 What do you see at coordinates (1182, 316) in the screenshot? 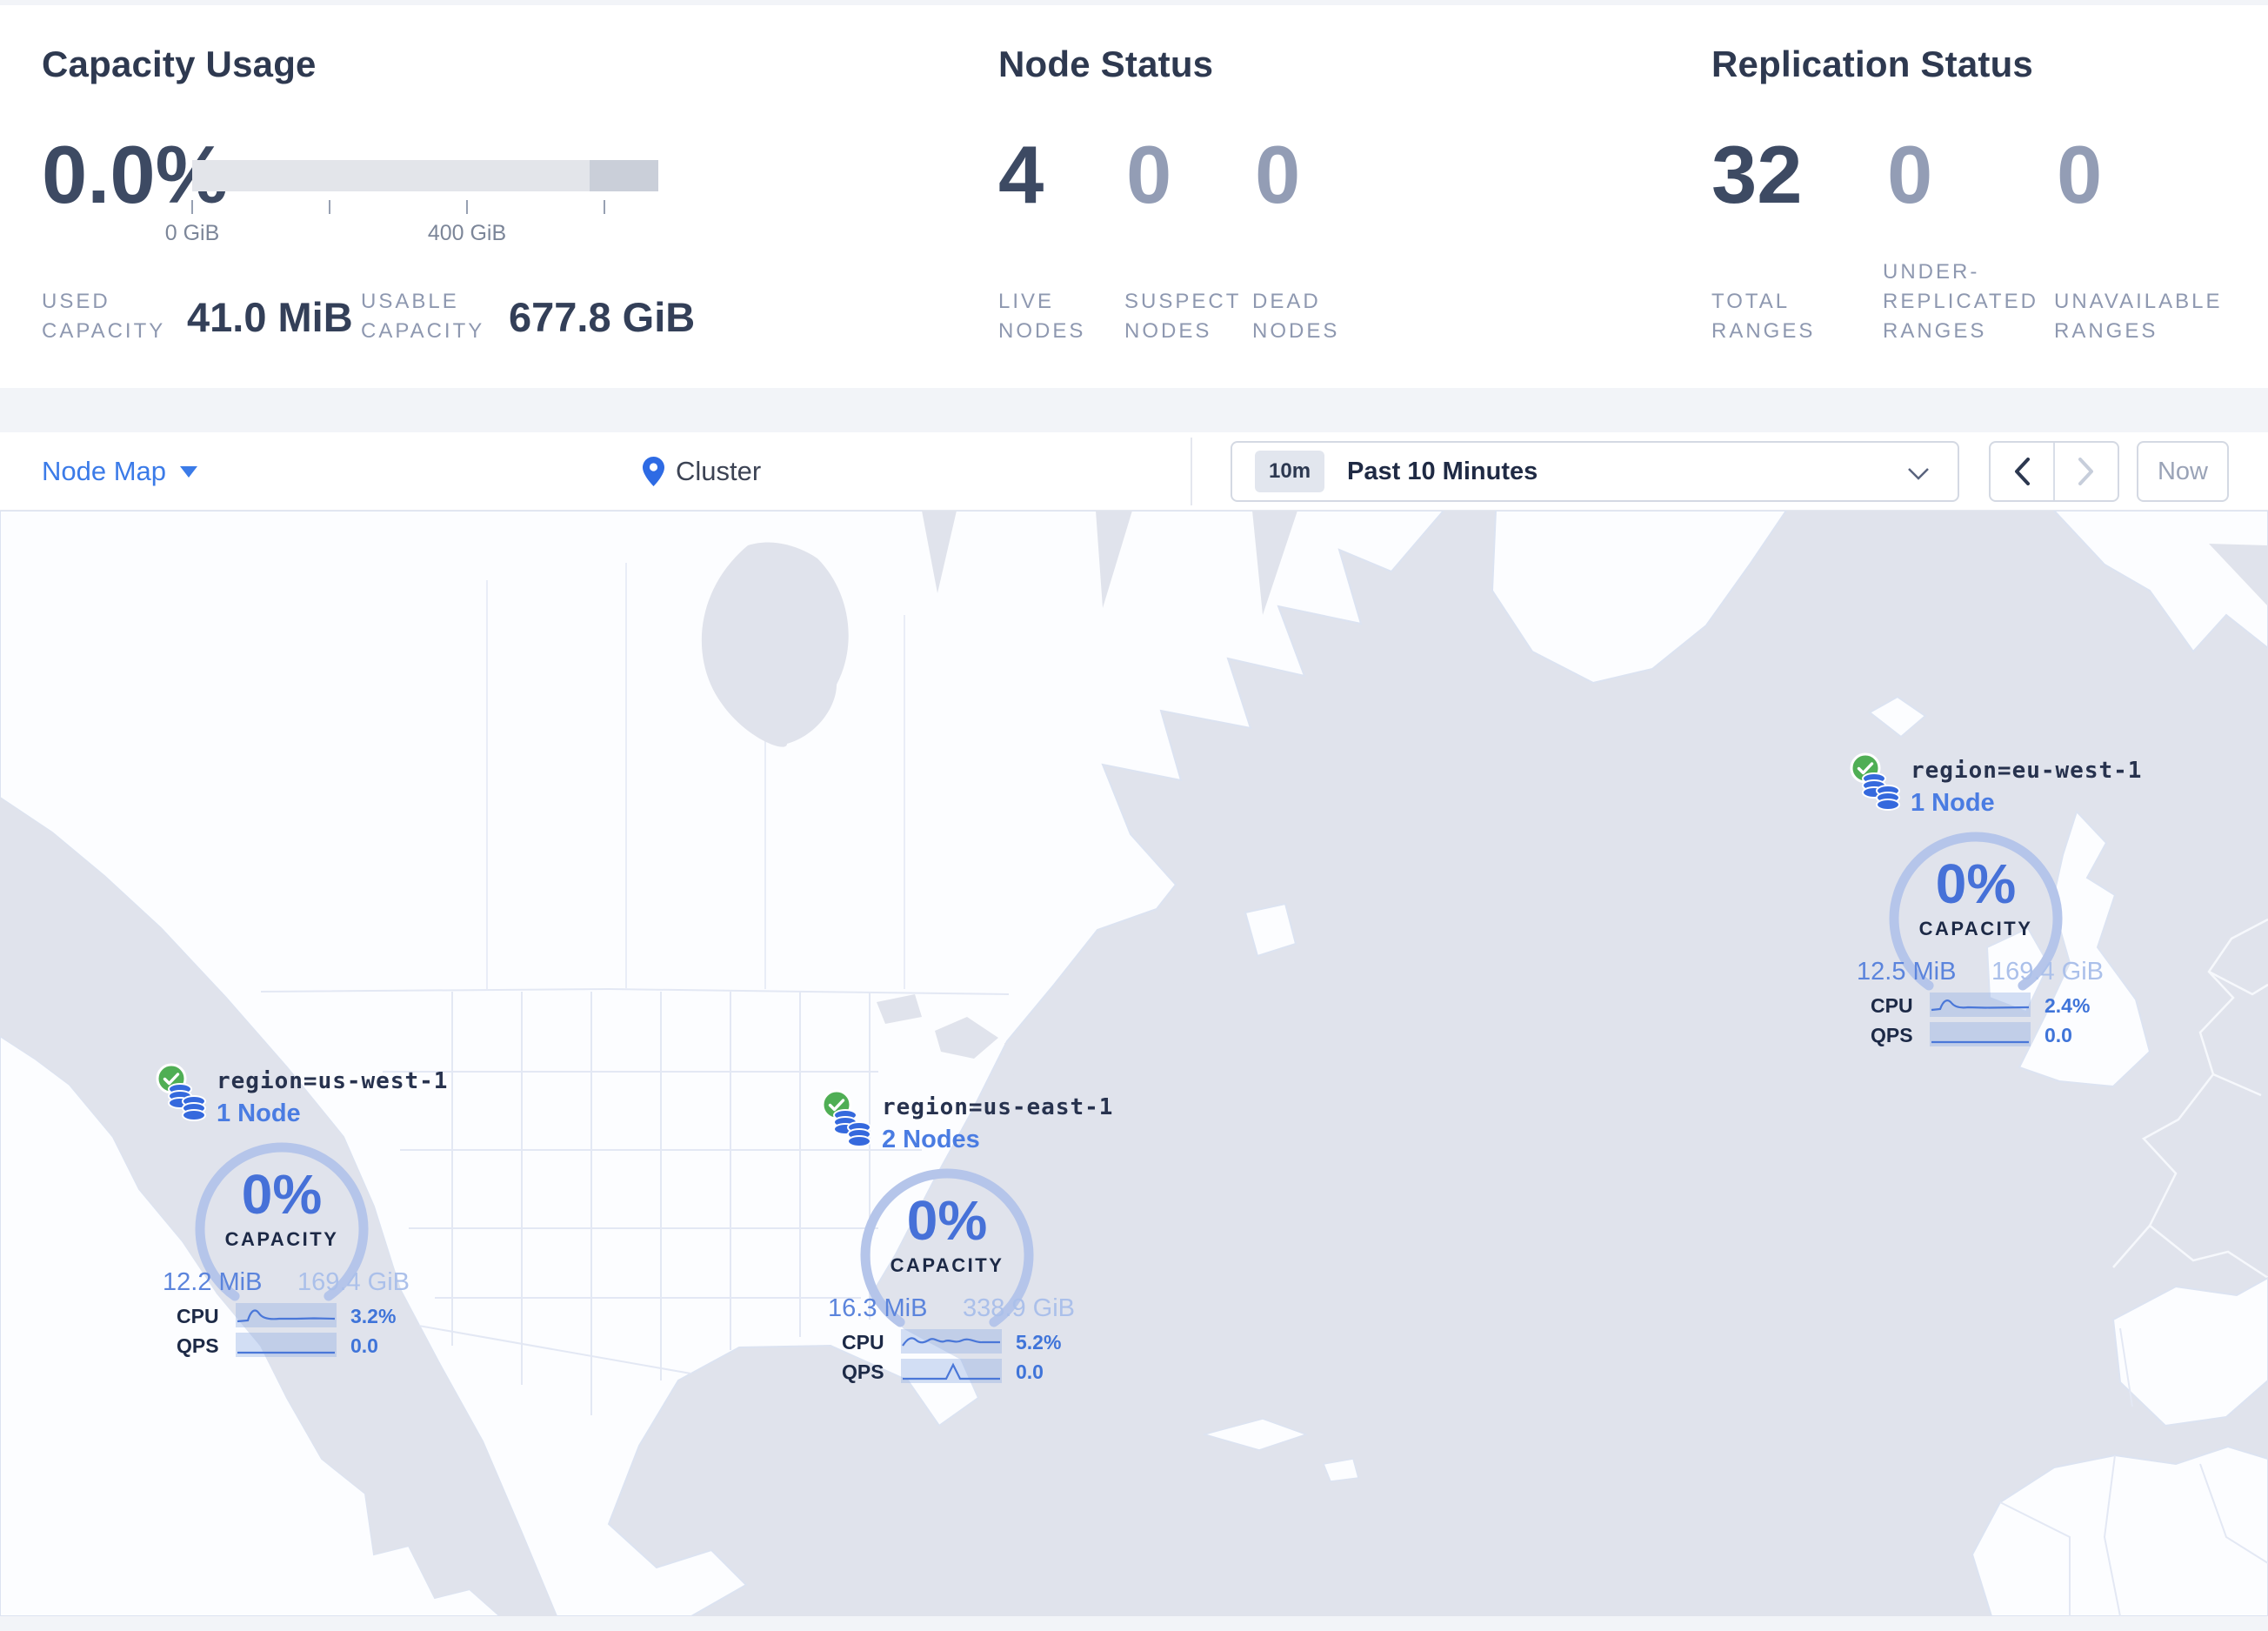
I see `suspect-nodes-label: SUSPECT NODES` at bounding box center [1182, 316].